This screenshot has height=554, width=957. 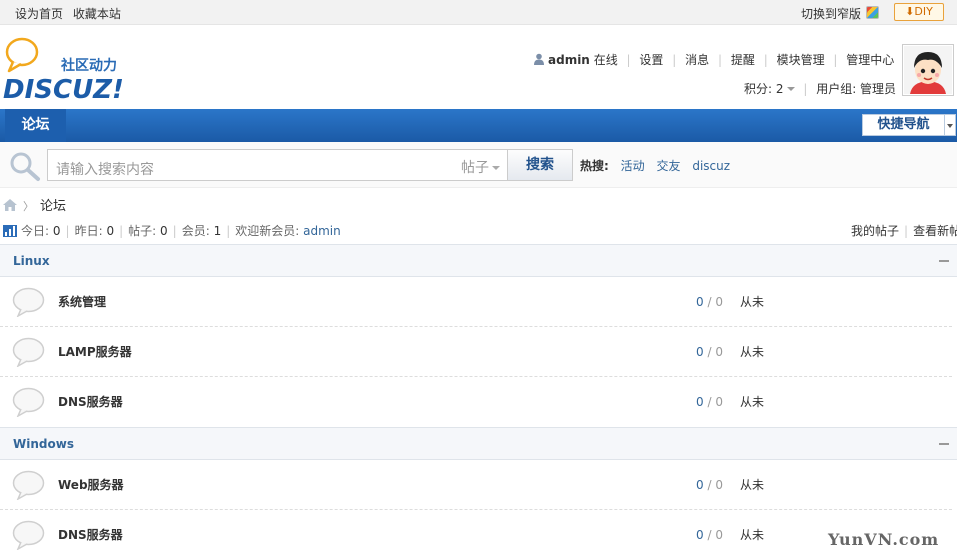 What do you see at coordinates (594, 166) in the screenshot?
I see `hot-label: 热搜:` at bounding box center [594, 166].